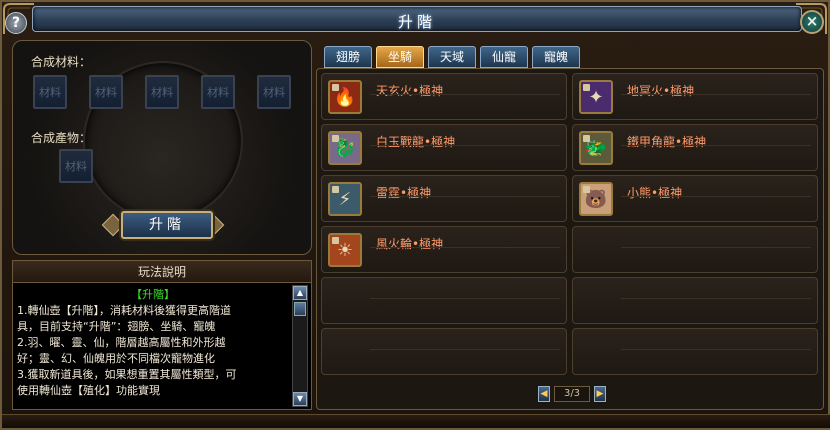 This screenshot has height=430, width=830. I want to click on bear-mount-icon: 🐻, so click(596, 199).